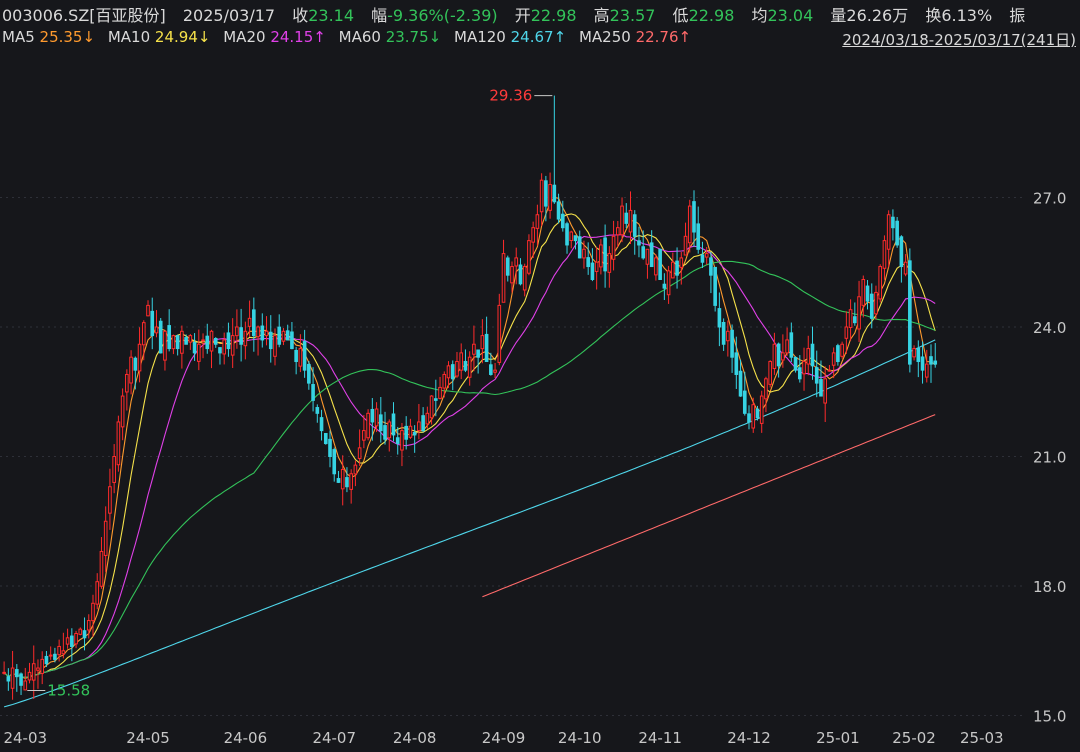 Image resolution: width=1080 pixels, height=752 pixels. I want to click on y-tick-label: 27.0, so click(1049, 198).